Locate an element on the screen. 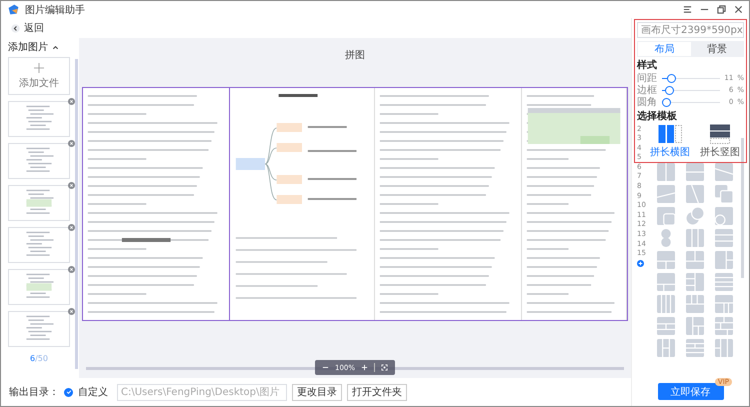 Image resolution: width=750 pixels, height=407 pixels. add-file-button: 添加文件 is located at coordinates (39, 76).